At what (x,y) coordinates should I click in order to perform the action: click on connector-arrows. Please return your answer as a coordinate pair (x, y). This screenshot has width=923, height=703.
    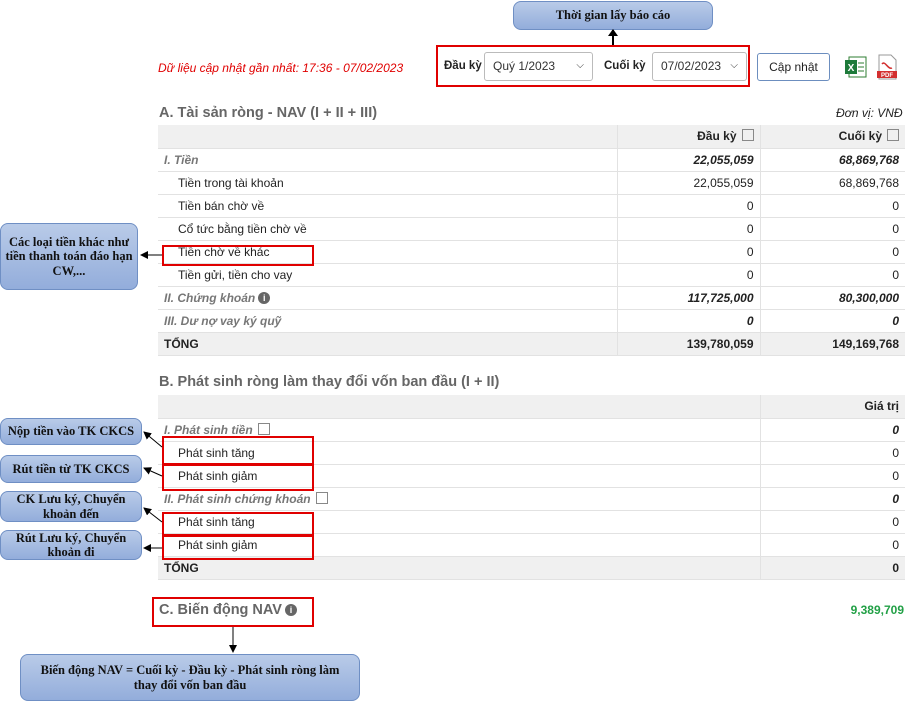
    Looking at the image, I should click on (188, 452).